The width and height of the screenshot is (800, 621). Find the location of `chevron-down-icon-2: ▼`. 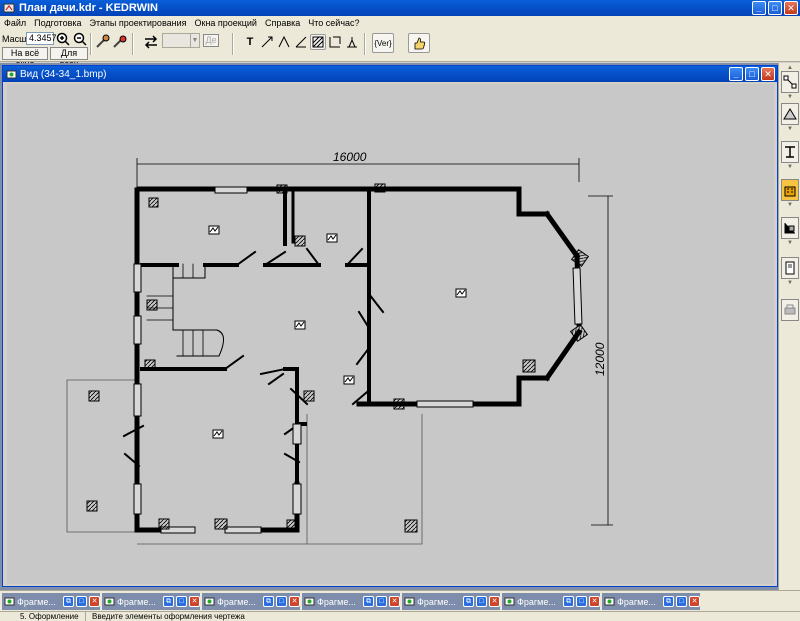

chevron-down-icon-2: ▼ is located at coordinates (790, 129).